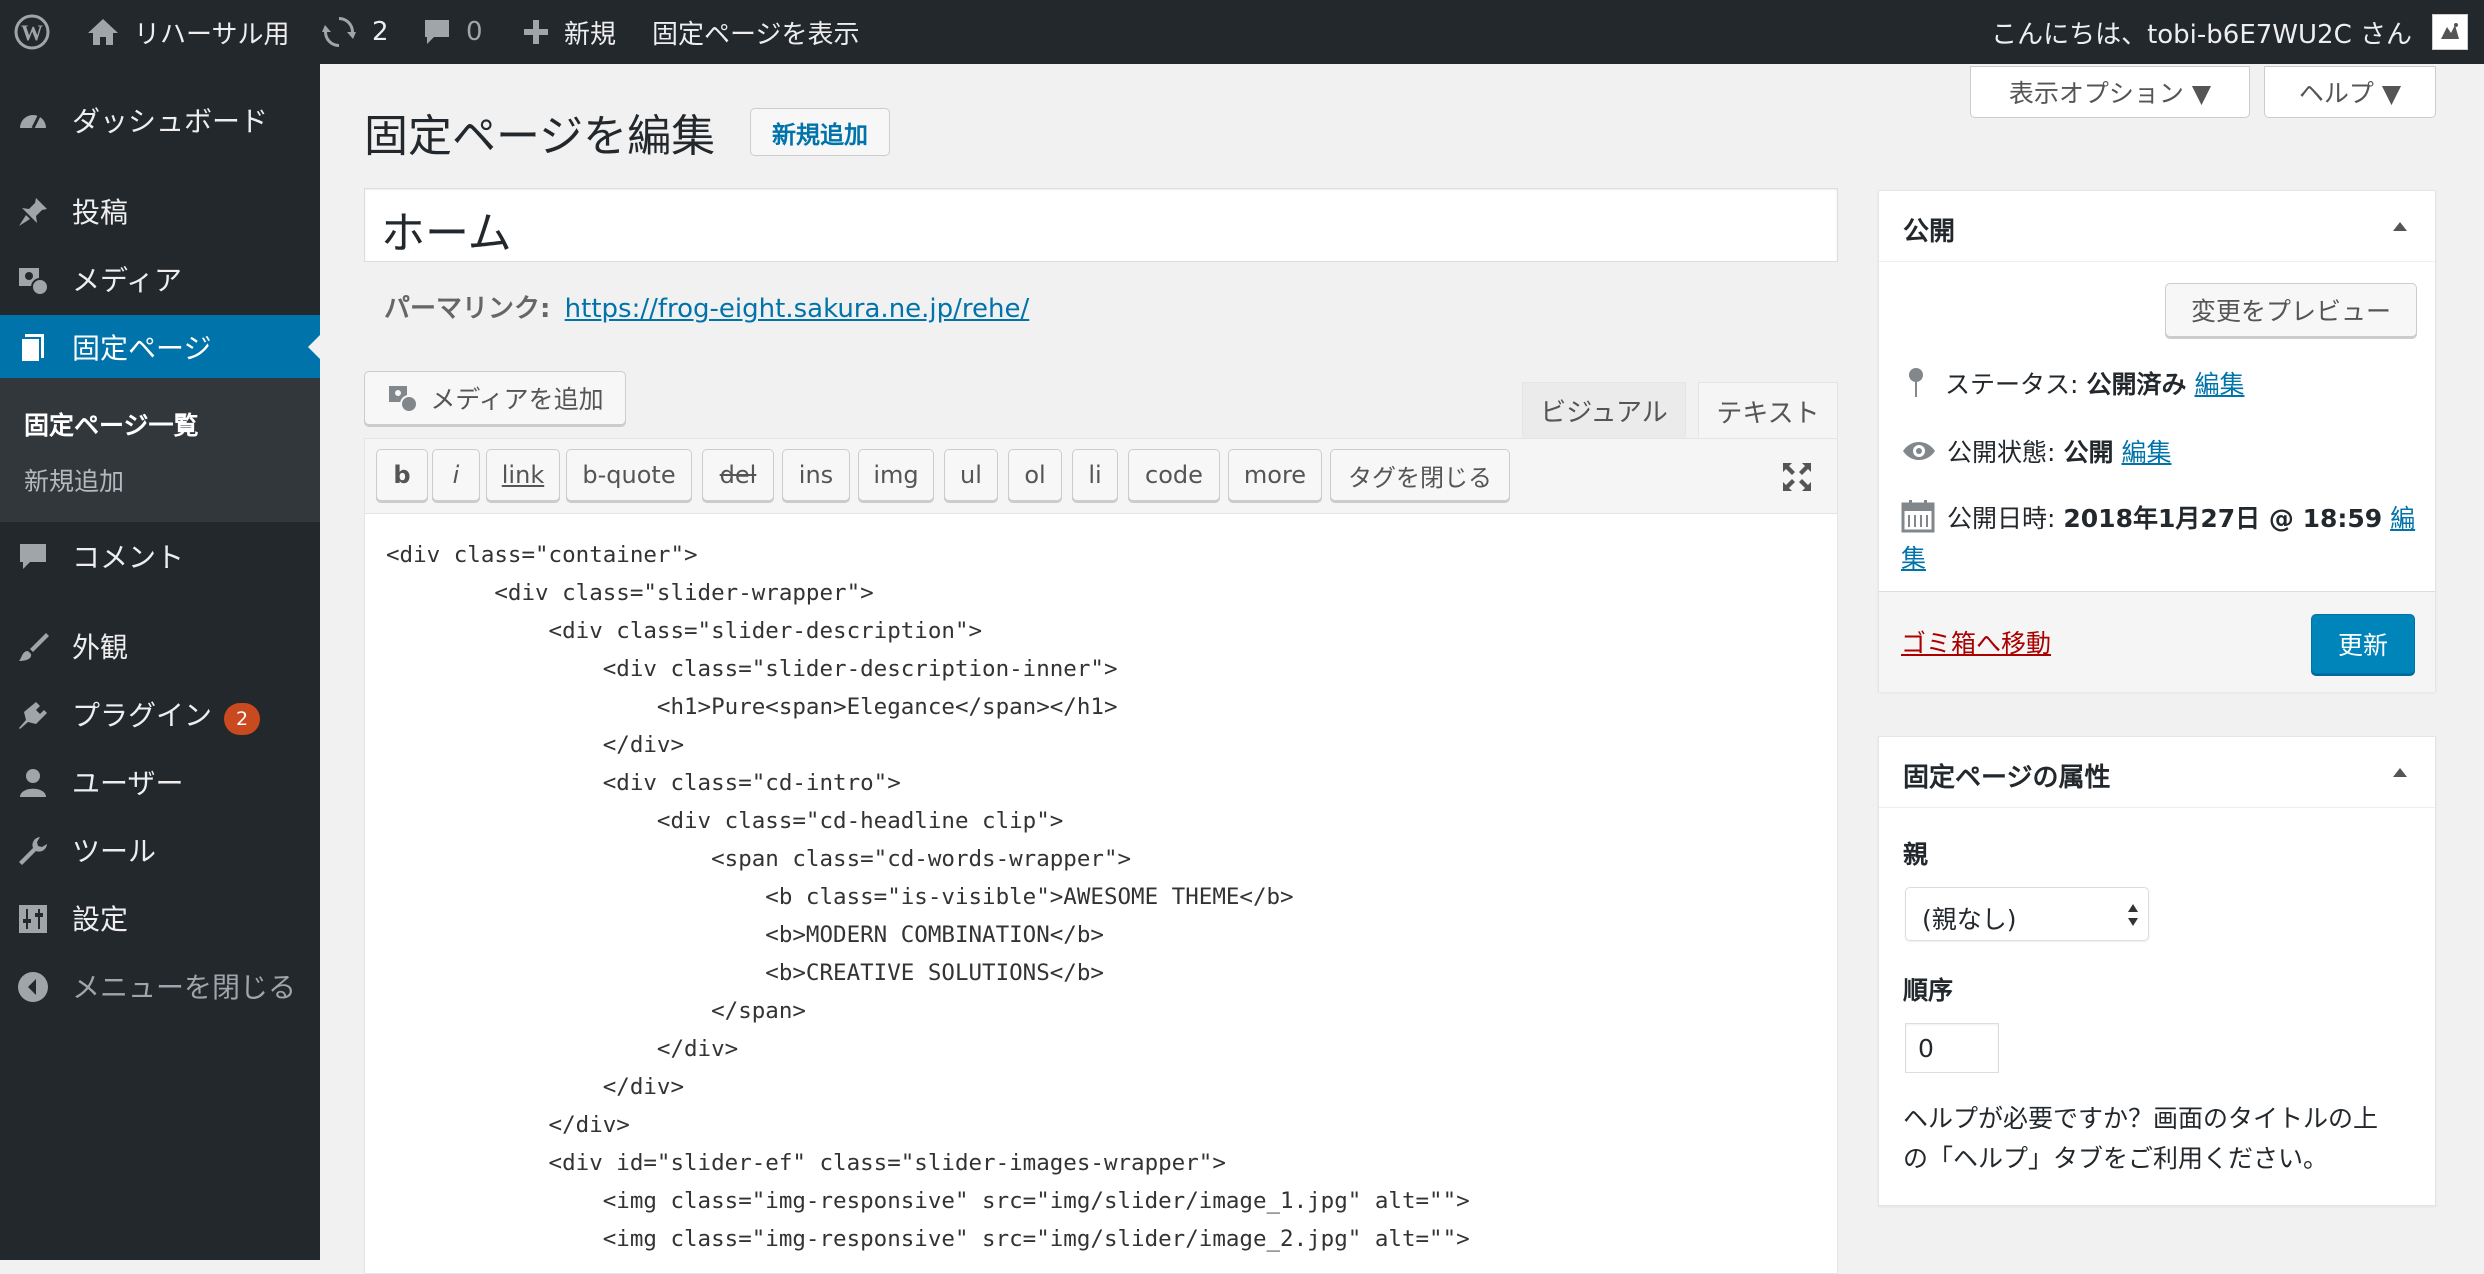  Describe the element at coordinates (797, 309) in the screenshot. I see `permalink-url: https://frog-eight.sakura.ne.jp/rehe/` at that location.